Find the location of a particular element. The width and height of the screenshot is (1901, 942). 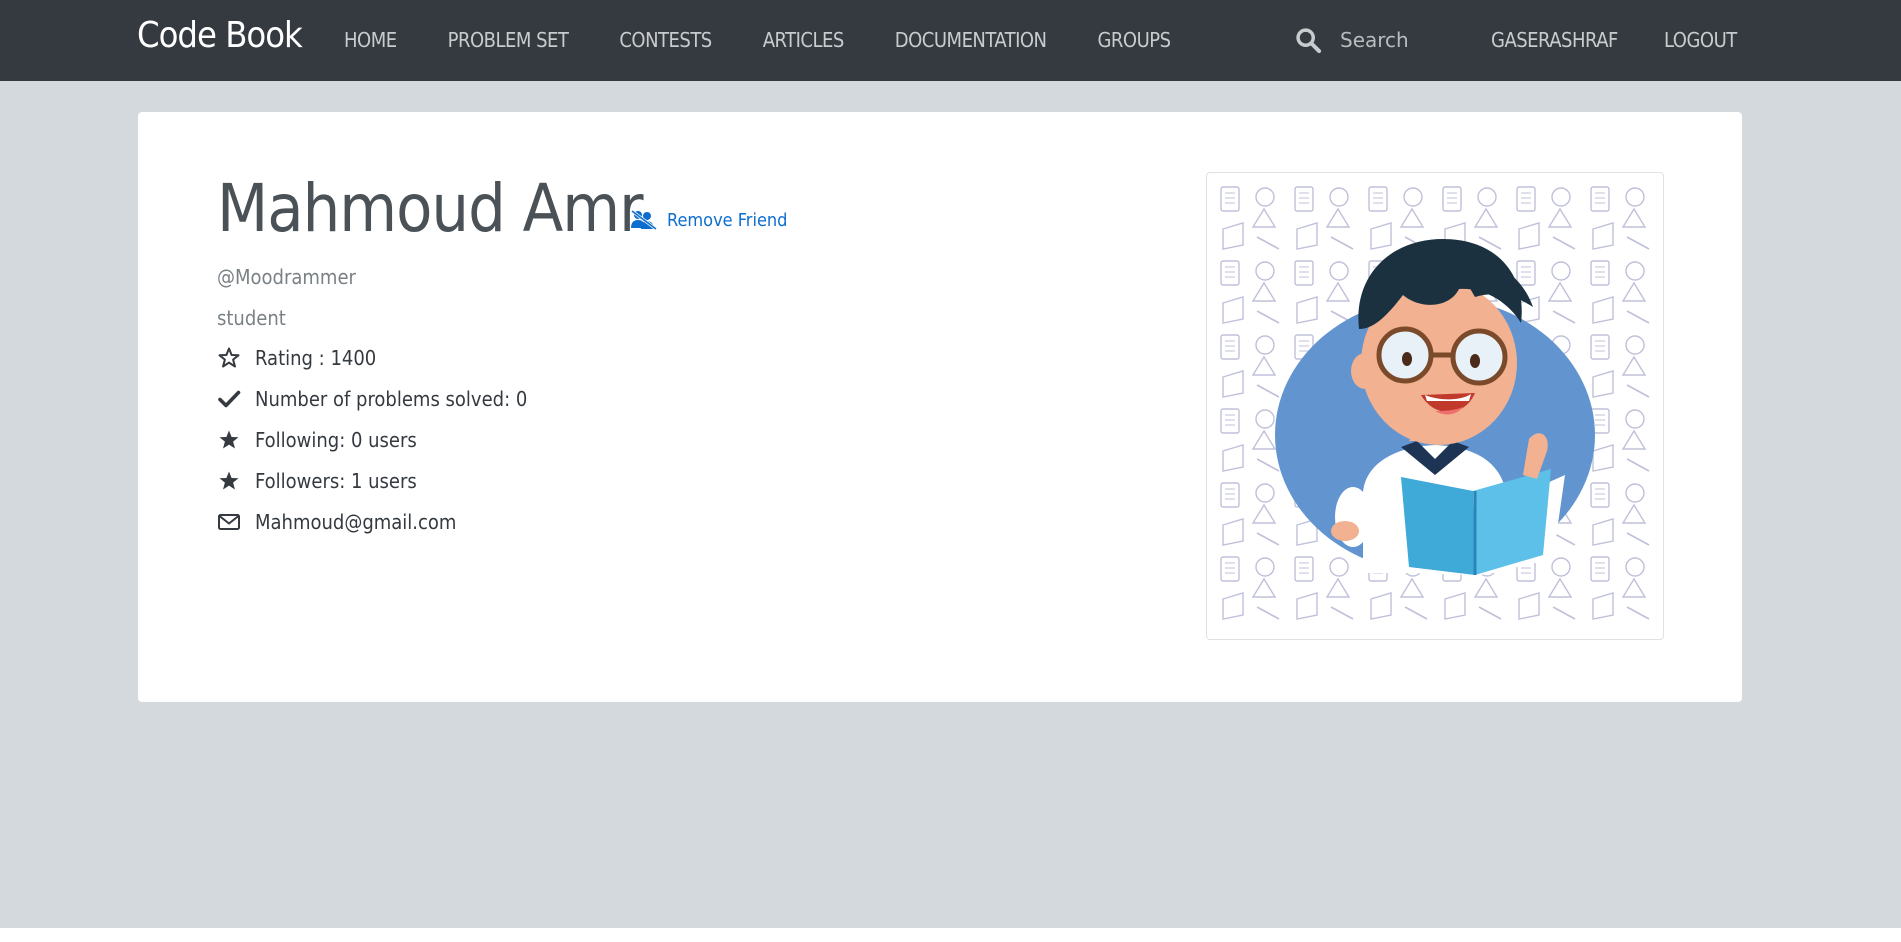

nav-username: GASERASHRAF is located at coordinates (1554, 40).